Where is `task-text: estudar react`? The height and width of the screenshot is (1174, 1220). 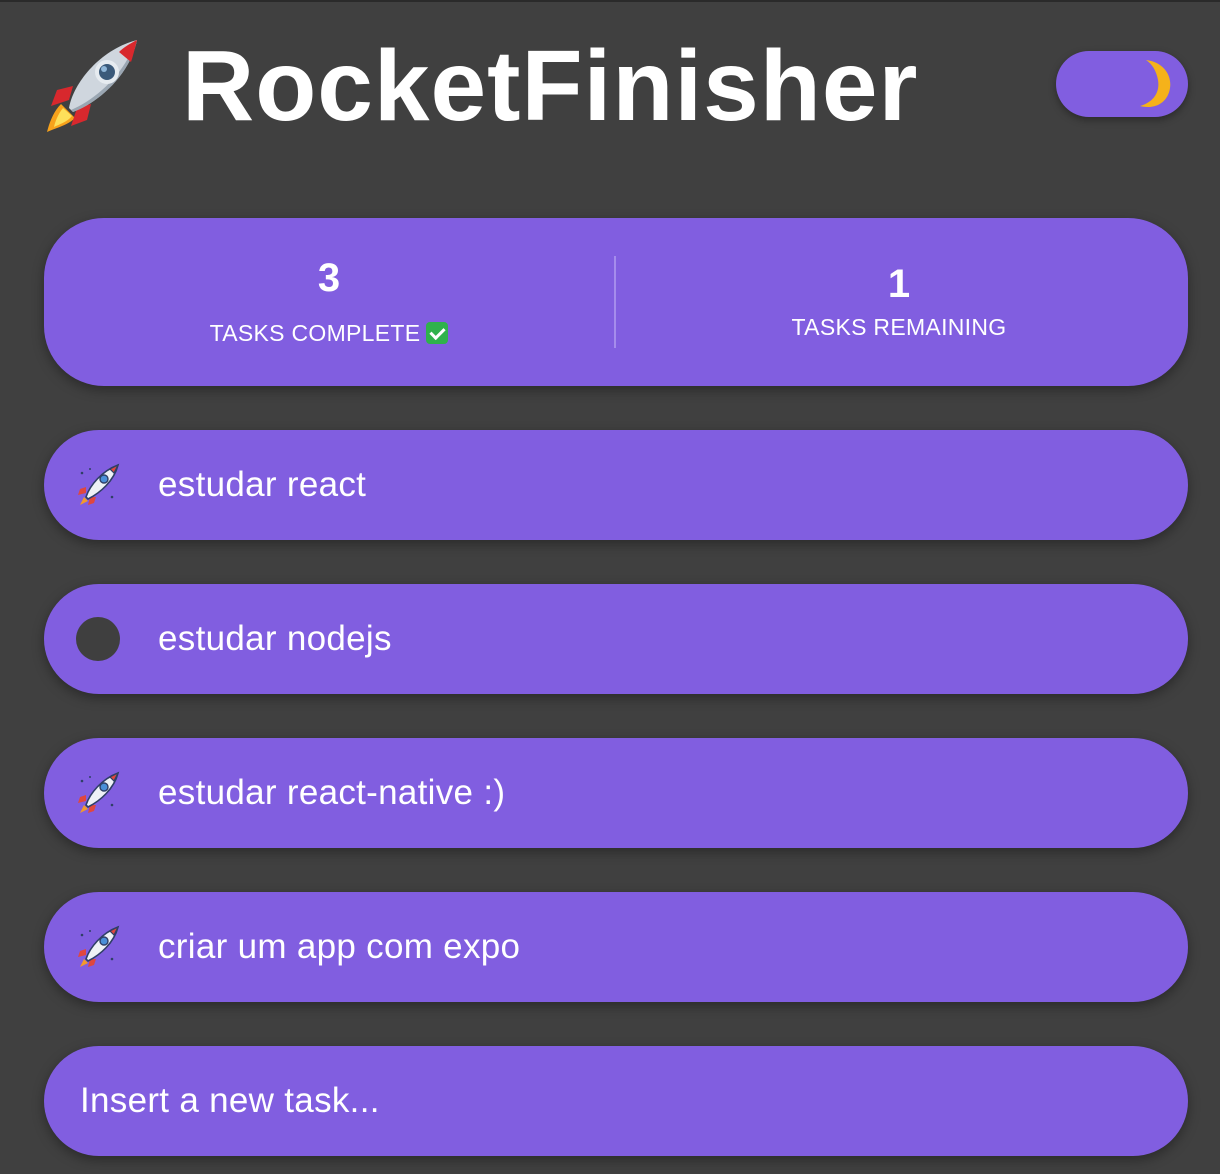
task-text: estudar react is located at coordinates (262, 484).